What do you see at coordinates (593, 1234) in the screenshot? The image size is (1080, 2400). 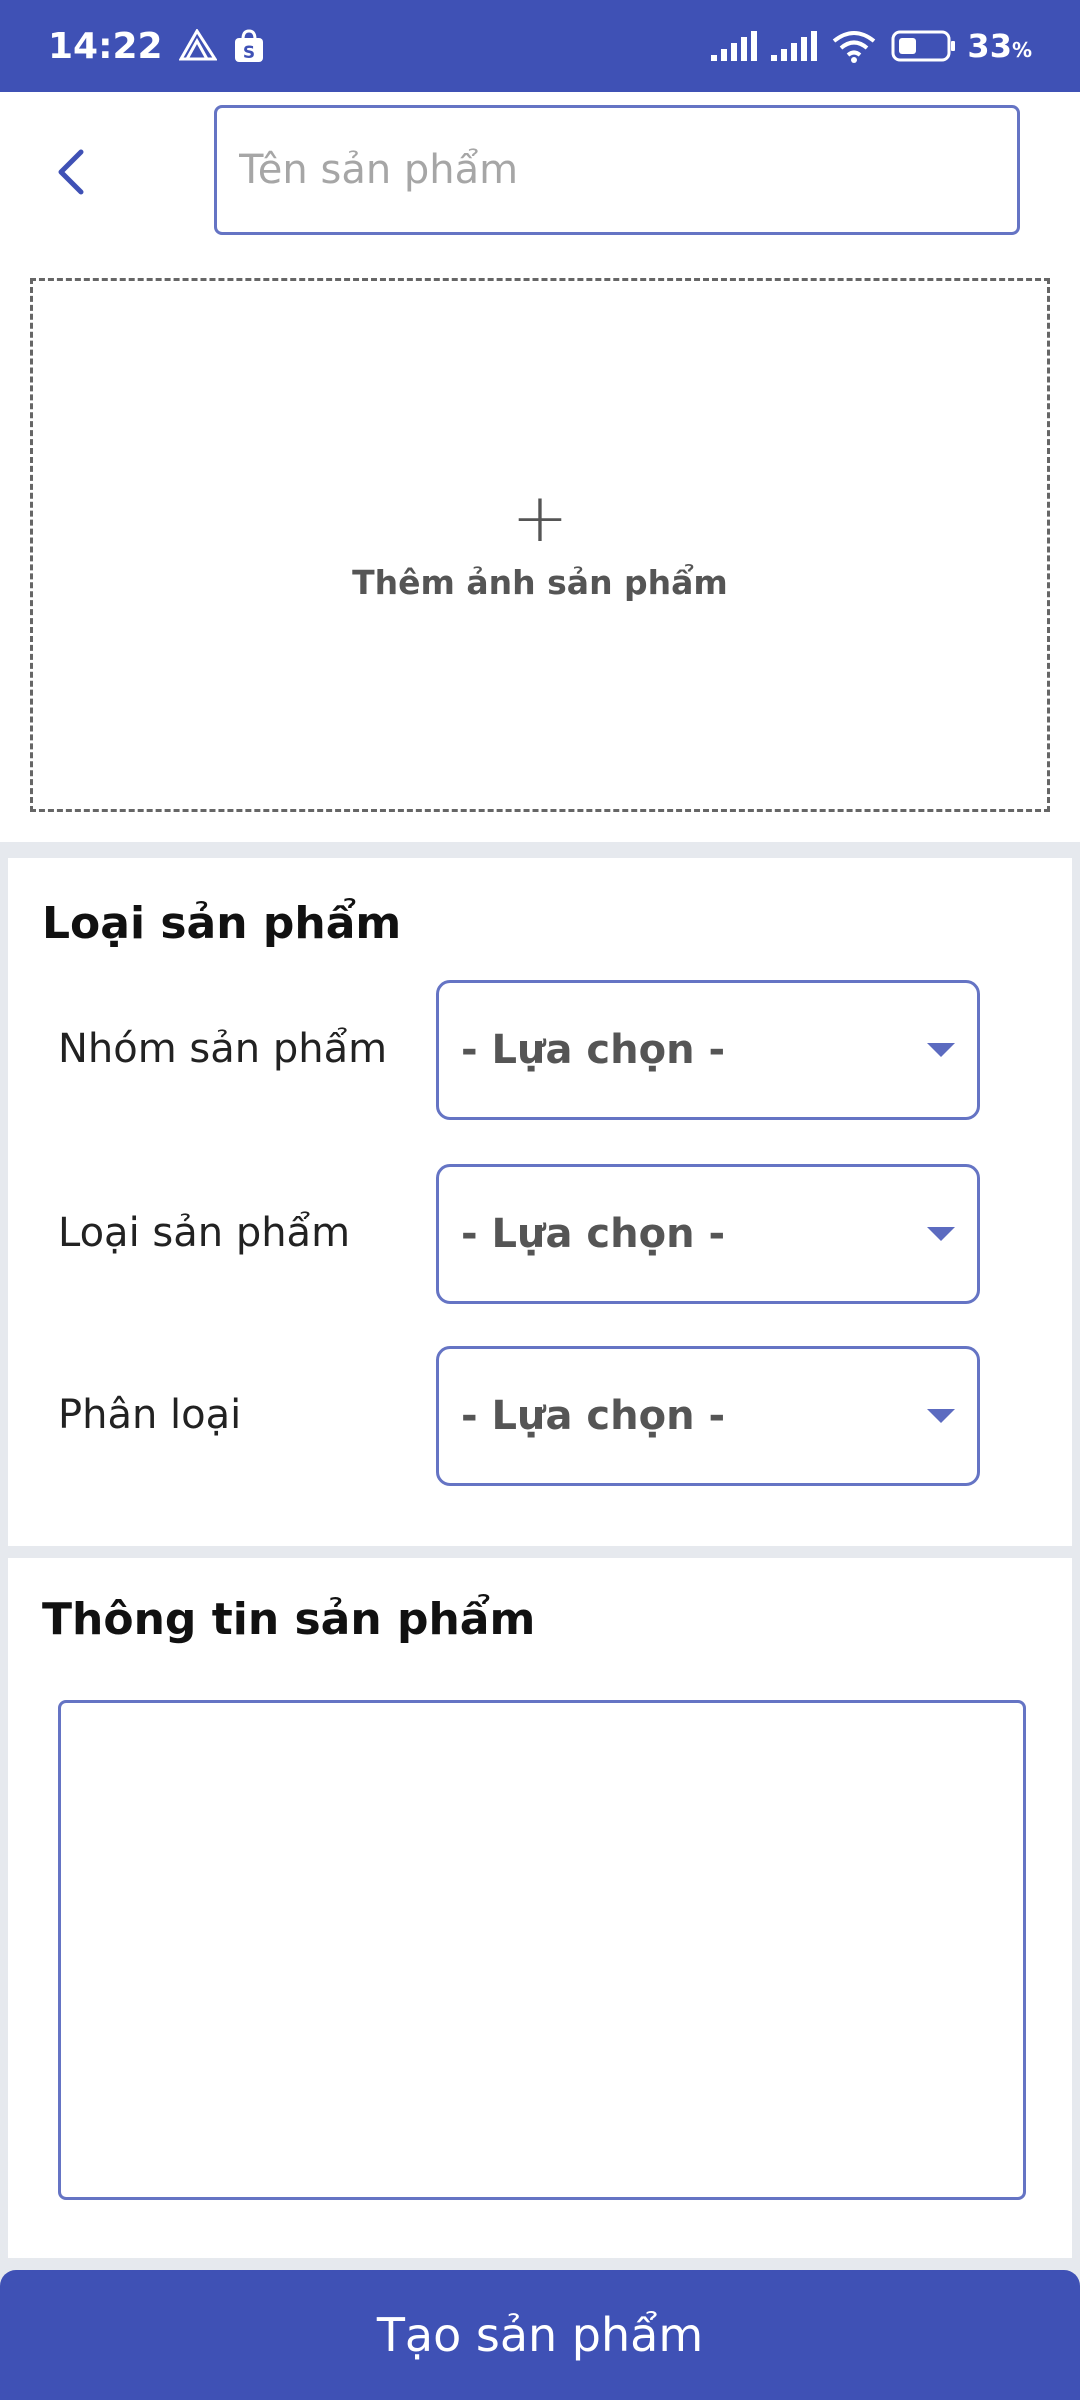 I see `product-type-value: - Lựa chọn -` at bounding box center [593, 1234].